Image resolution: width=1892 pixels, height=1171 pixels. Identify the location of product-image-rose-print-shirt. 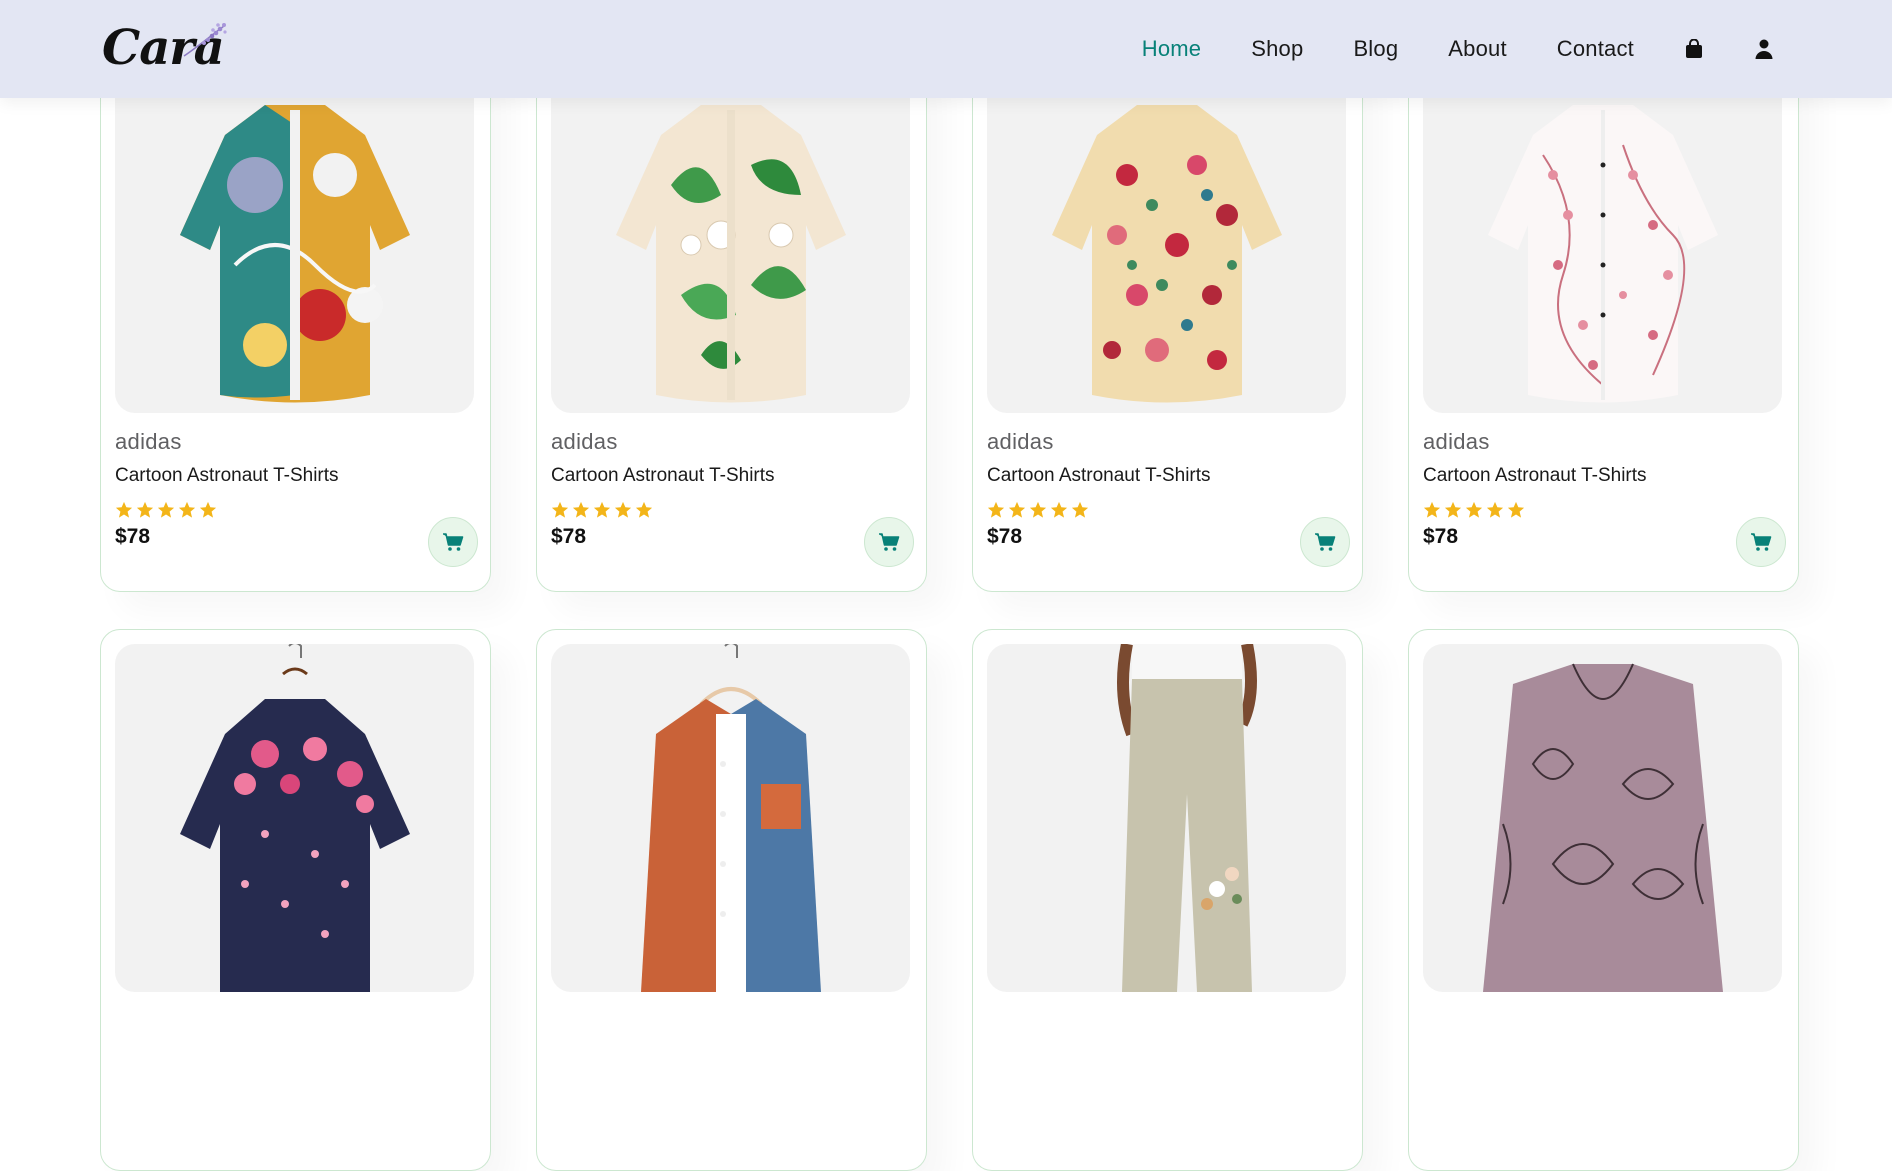
(1166, 239).